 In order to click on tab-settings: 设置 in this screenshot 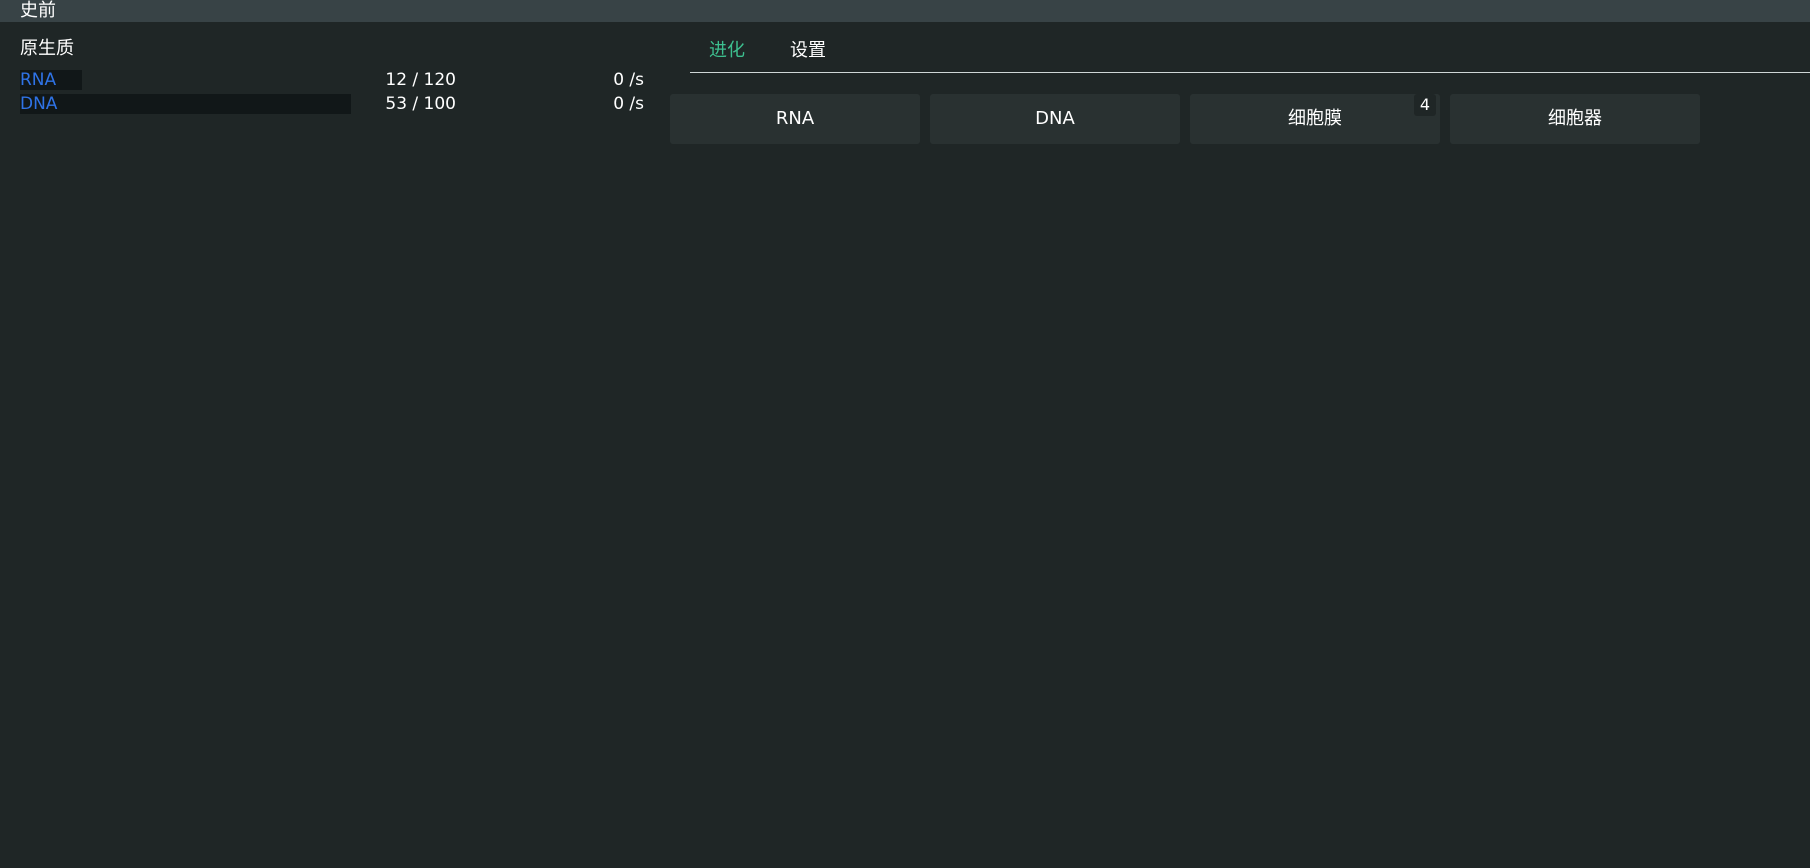, I will do `click(808, 51)`.